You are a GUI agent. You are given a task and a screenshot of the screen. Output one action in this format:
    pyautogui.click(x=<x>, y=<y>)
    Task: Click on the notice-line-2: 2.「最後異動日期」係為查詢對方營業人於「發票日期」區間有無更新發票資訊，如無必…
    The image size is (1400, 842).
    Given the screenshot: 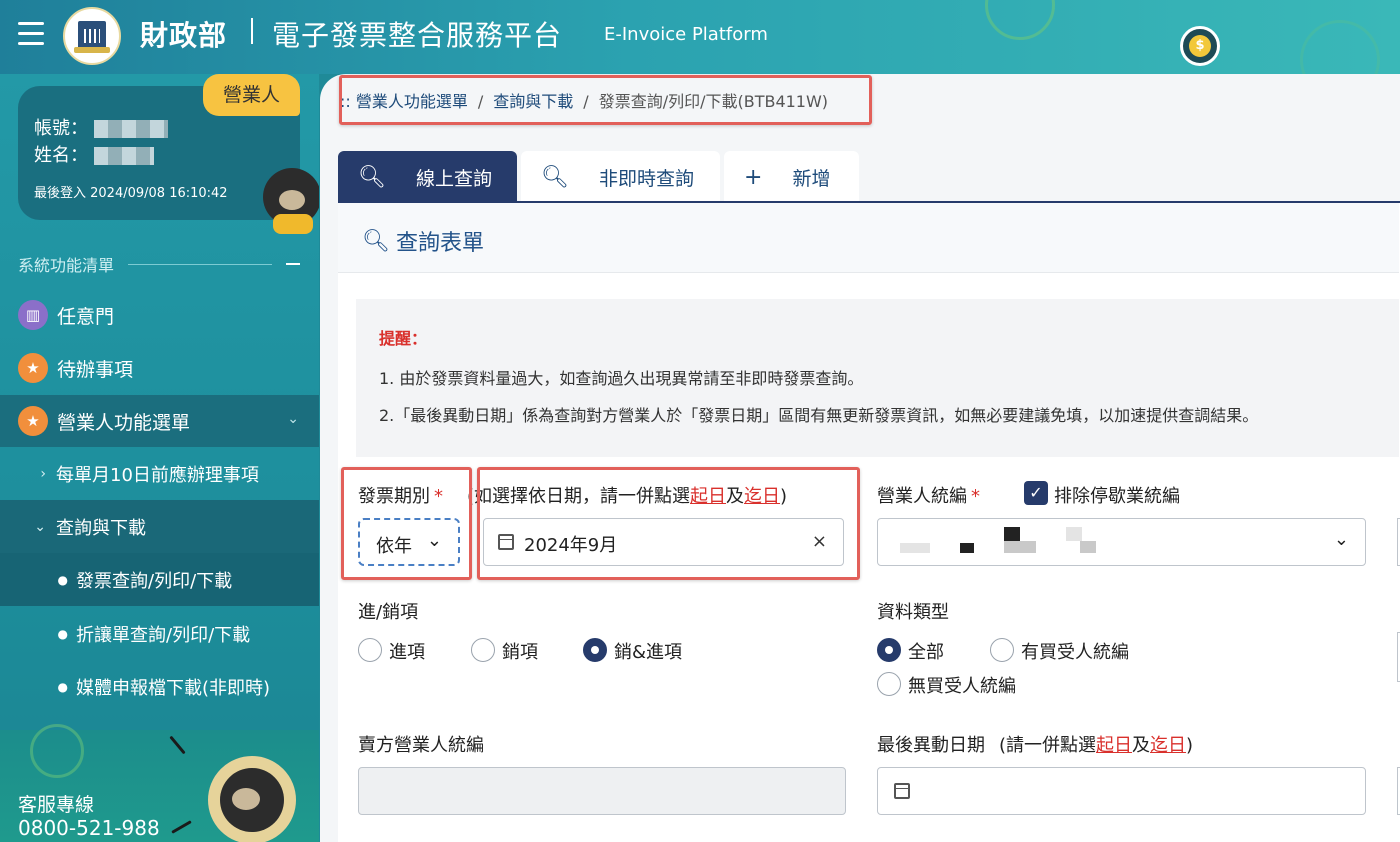 What is the action you would take?
    pyautogui.click(x=819, y=415)
    